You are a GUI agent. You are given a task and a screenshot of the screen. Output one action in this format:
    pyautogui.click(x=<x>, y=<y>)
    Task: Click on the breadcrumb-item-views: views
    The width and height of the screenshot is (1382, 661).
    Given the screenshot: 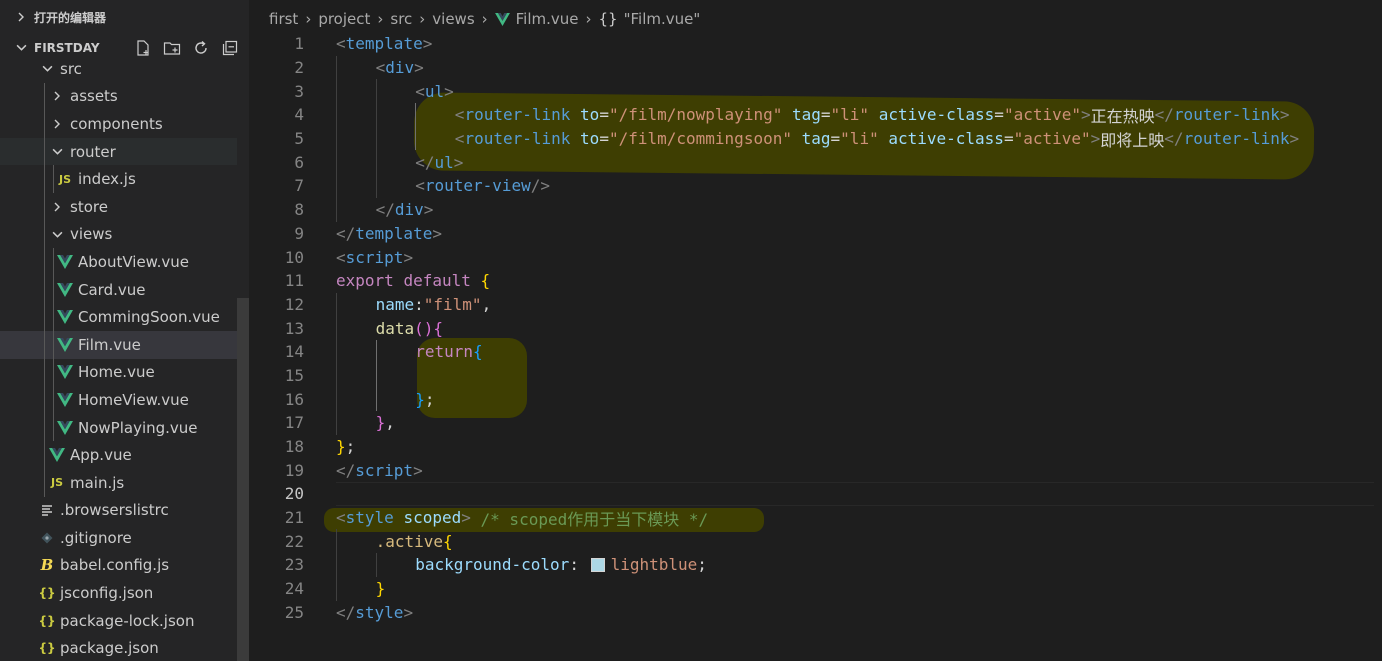 What is the action you would take?
    pyautogui.click(x=453, y=19)
    